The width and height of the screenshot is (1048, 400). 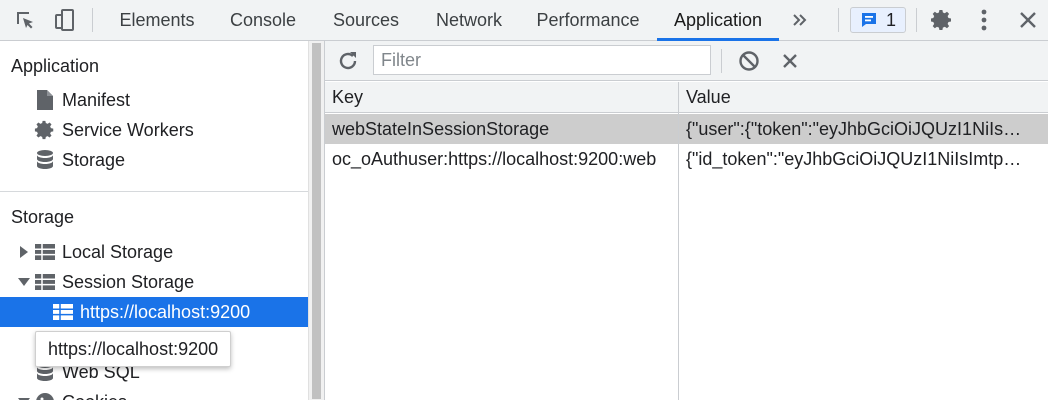 I want to click on sidebar-item-service-workers: Service Workers, so click(x=154, y=130).